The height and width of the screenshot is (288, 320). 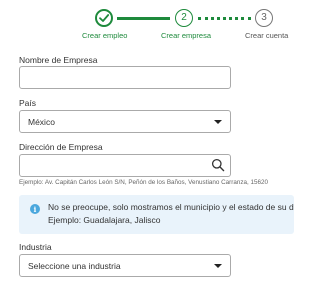 What do you see at coordinates (74, 265) in the screenshot?
I see `industry-selected-value: Seleccione una industria` at bounding box center [74, 265].